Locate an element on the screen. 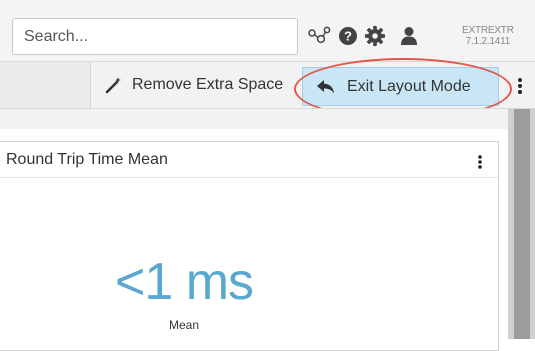  exit-layout-mode-label: Exit Layout Mode is located at coordinates (409, 86).